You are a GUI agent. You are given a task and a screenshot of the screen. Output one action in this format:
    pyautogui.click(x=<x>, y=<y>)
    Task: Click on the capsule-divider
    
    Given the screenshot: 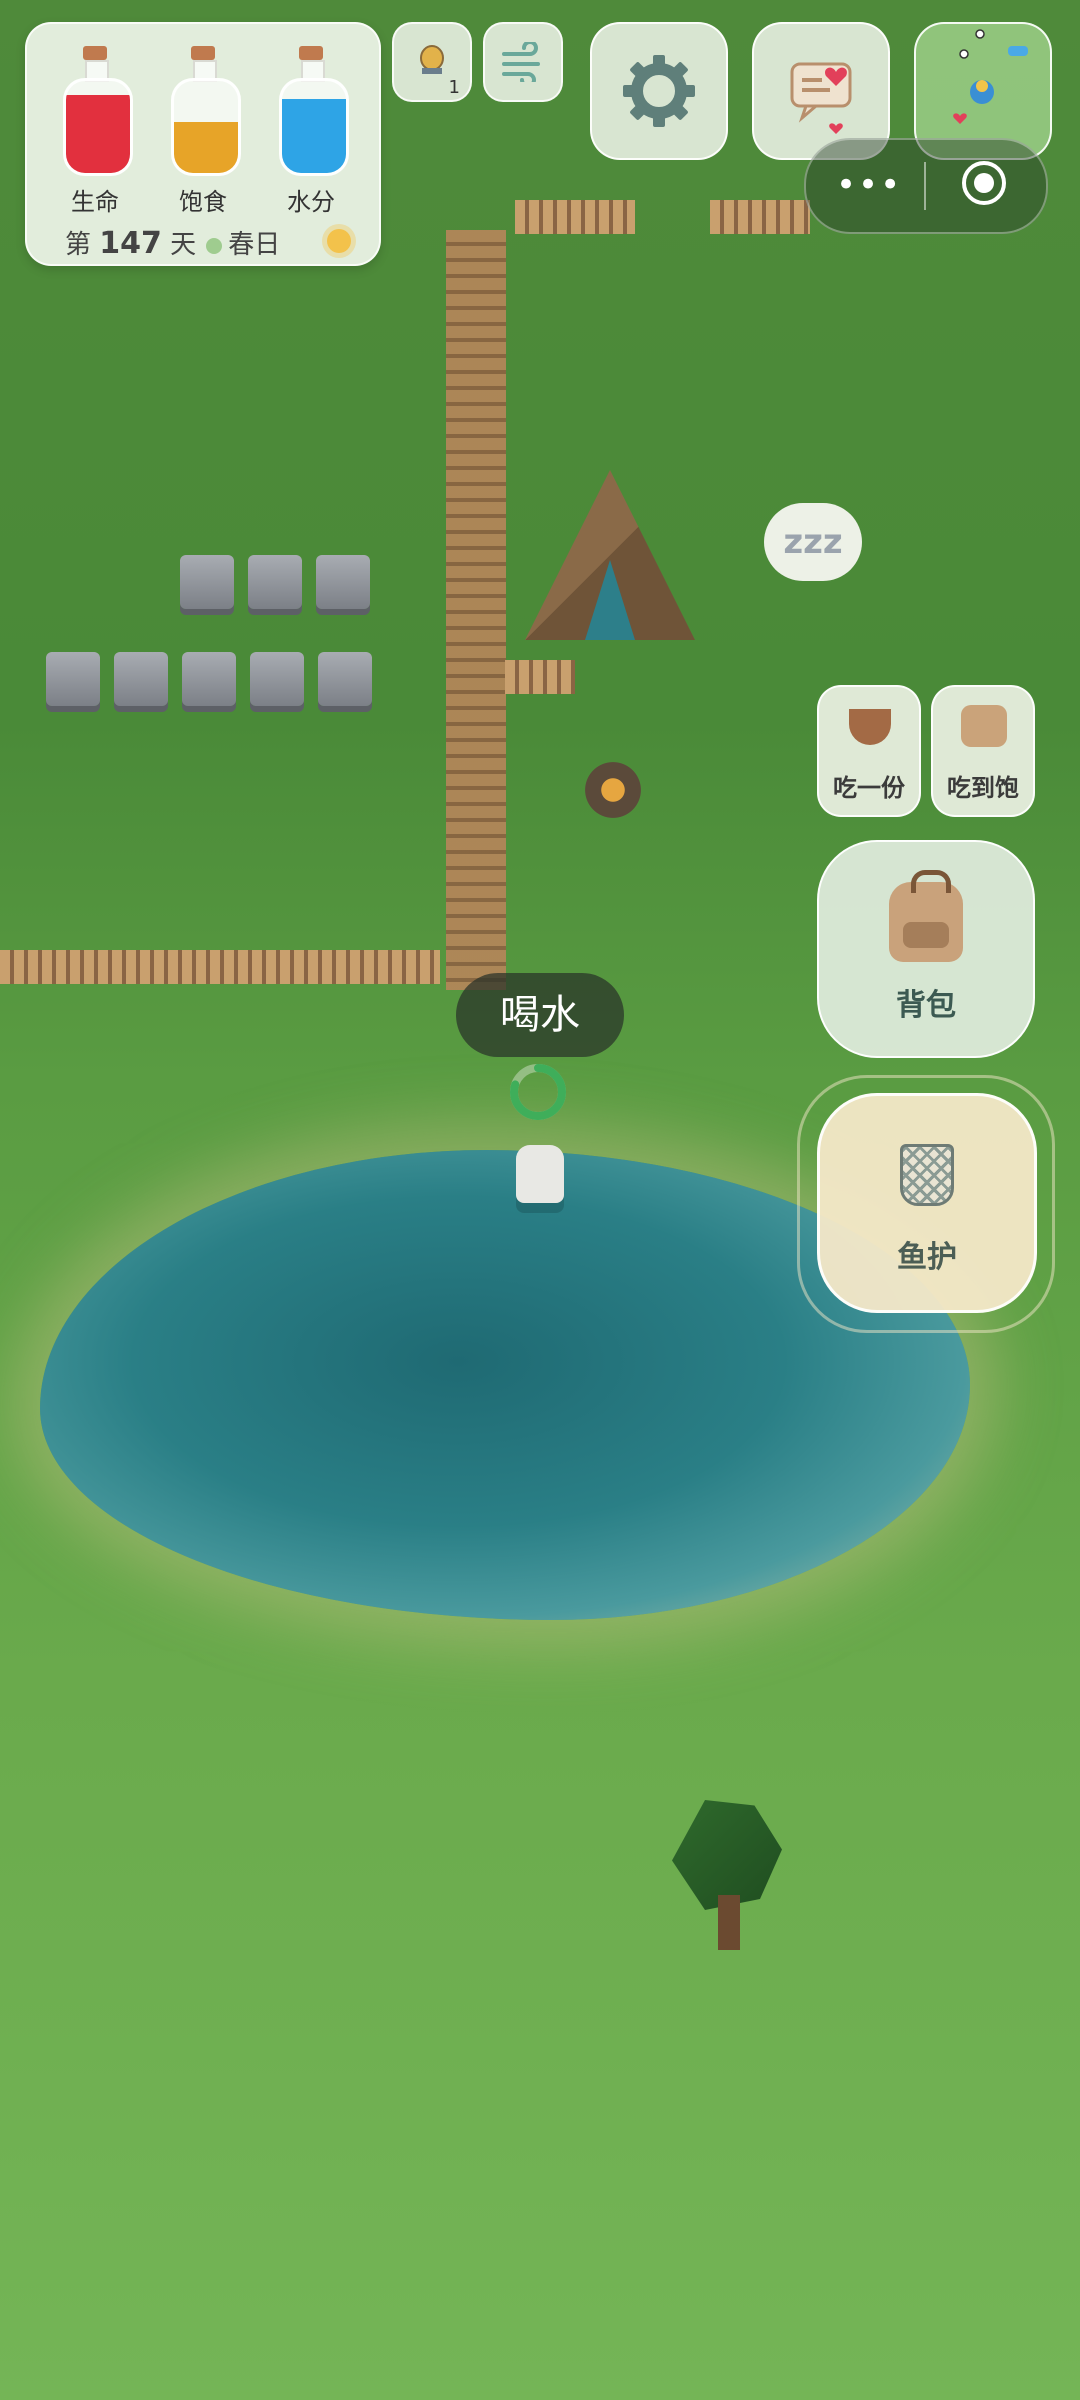 What is the action you would take?
    pyautogui.click(x=925, y=186)
    